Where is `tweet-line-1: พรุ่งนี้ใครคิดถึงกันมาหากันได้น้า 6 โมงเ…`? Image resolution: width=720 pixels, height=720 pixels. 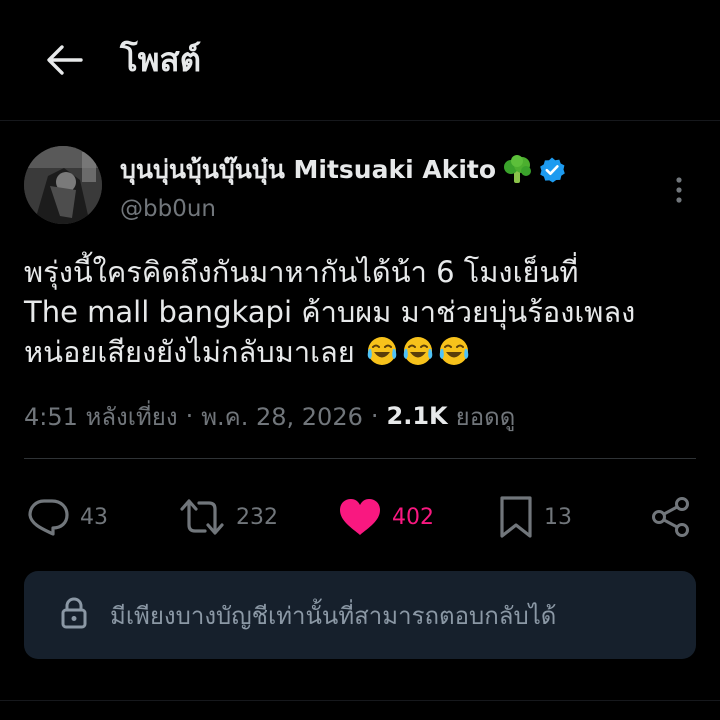
tweet-line-1: พรุ่งนี้ใครคิดถึงกันมาหากันได้น้า 6 โมงเ… is located at coordinates (301, 272).